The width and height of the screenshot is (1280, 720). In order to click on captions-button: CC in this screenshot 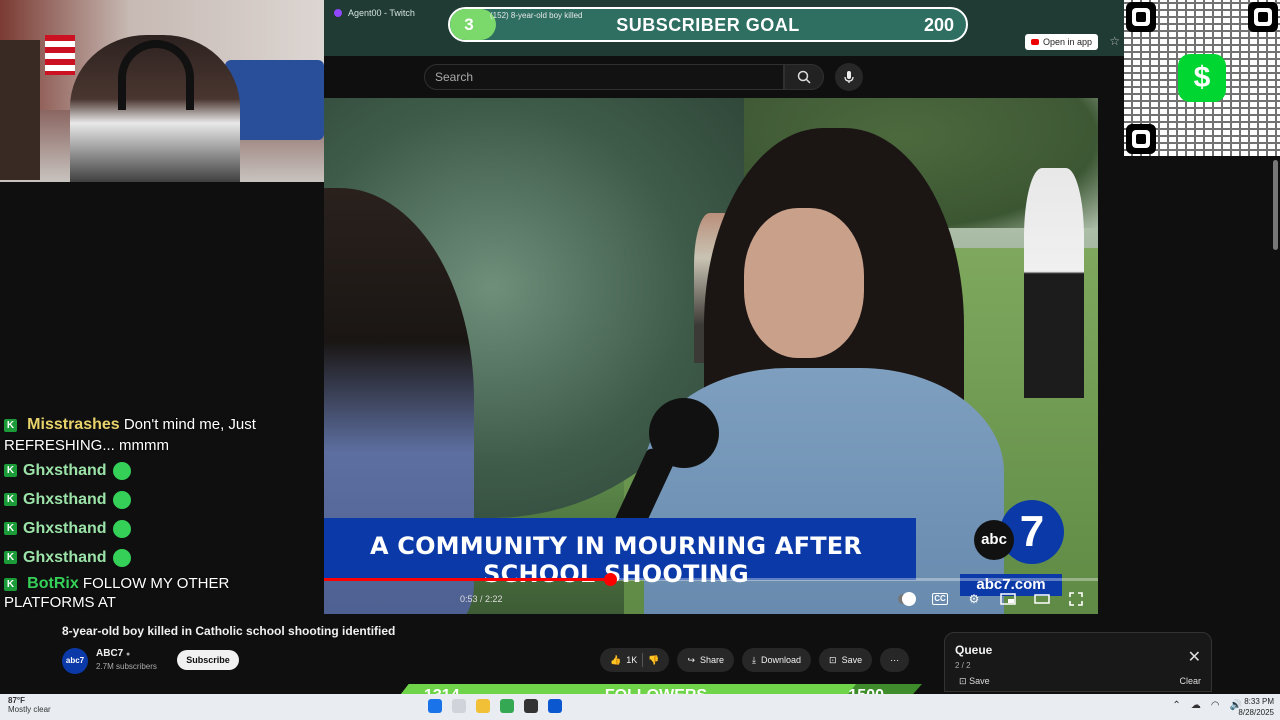, I will do `click(940, 599)`.